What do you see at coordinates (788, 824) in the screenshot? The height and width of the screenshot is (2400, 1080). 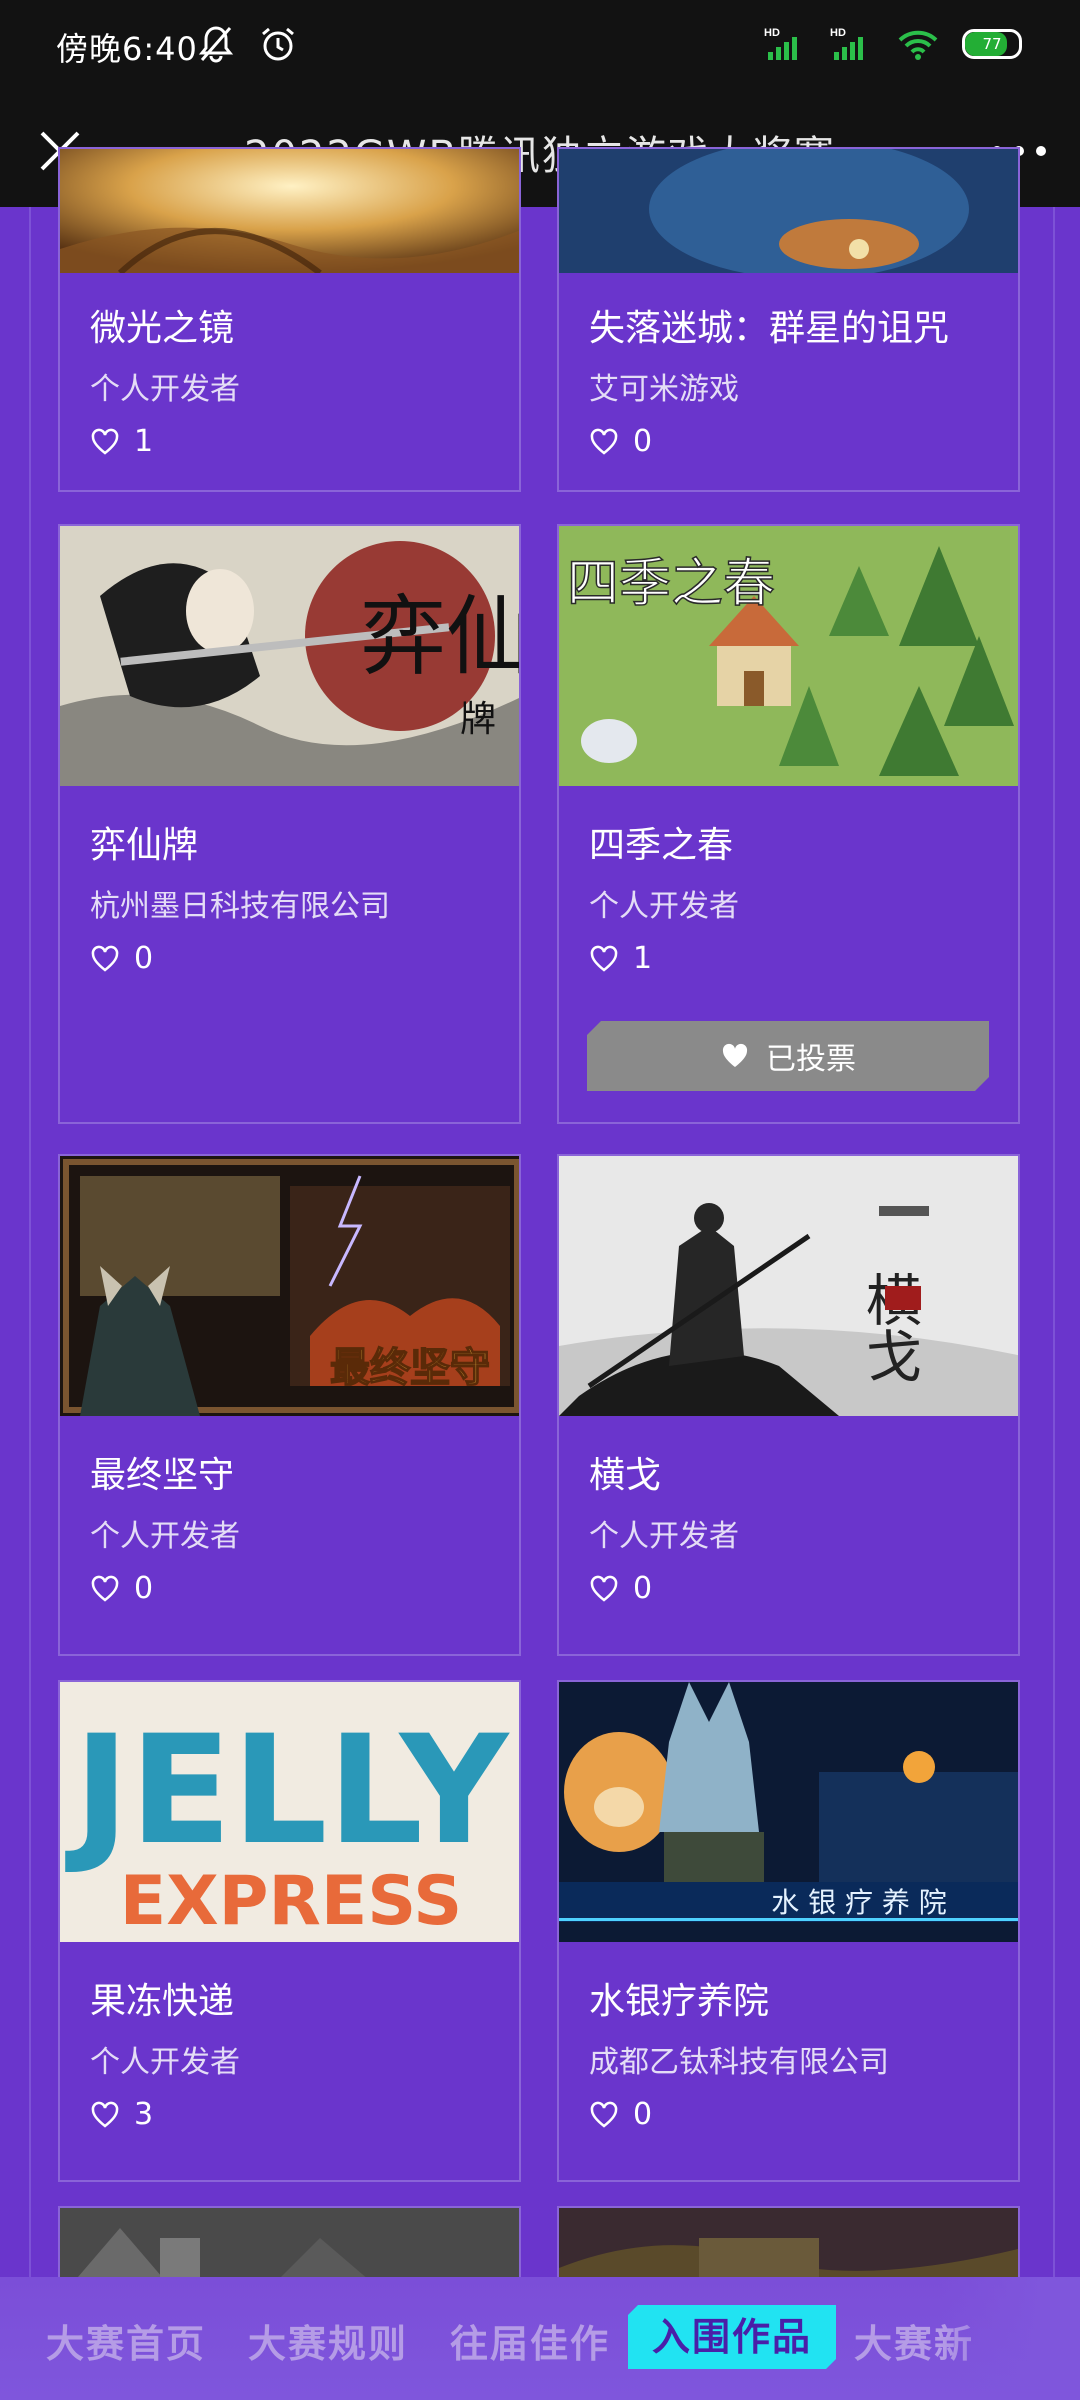 I see `game-card: 四季之春 四季之春 个人开发者 1 已投票` at bounding box center [788, 824].